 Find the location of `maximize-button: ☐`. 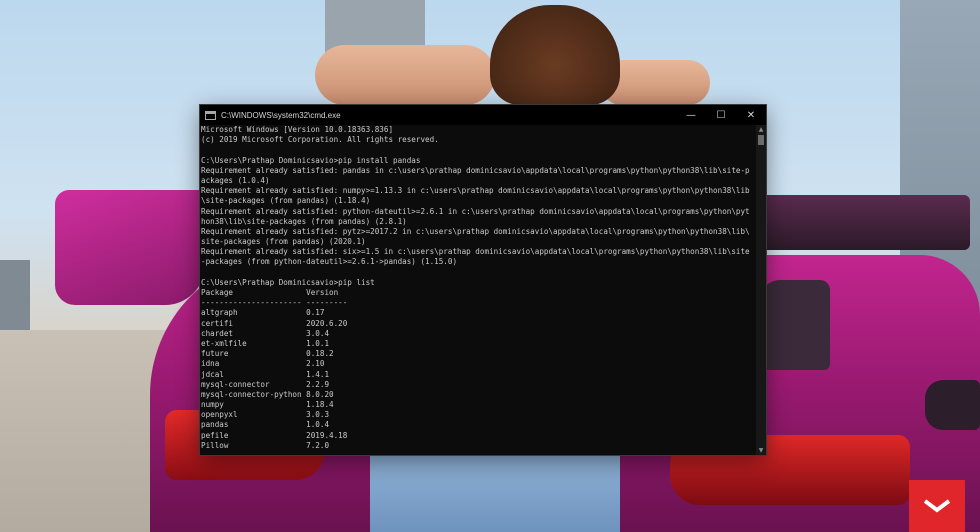

maximize-button: ☐ is located at coordinates (721, 115).